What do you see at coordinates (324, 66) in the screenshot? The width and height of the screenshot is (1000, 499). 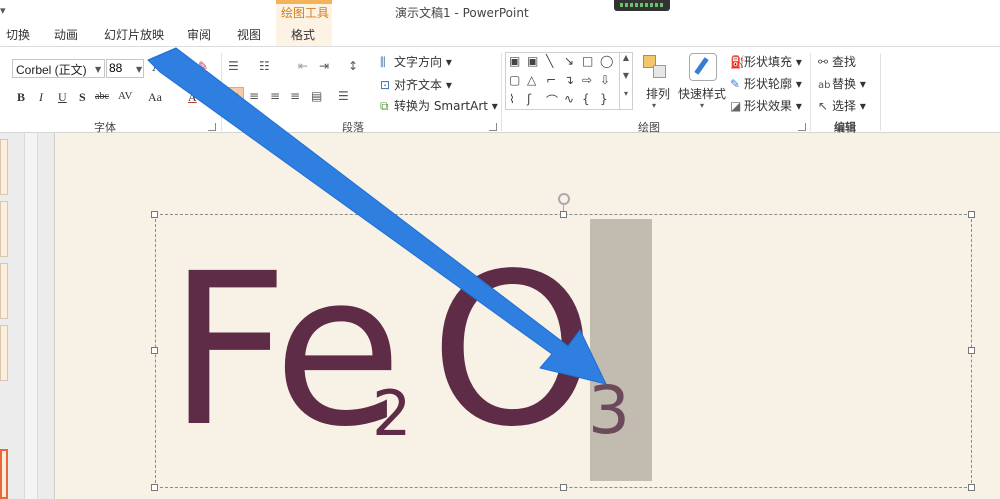 I see `increase-indent-icon: ⇥` at bounding box center [324, 66].